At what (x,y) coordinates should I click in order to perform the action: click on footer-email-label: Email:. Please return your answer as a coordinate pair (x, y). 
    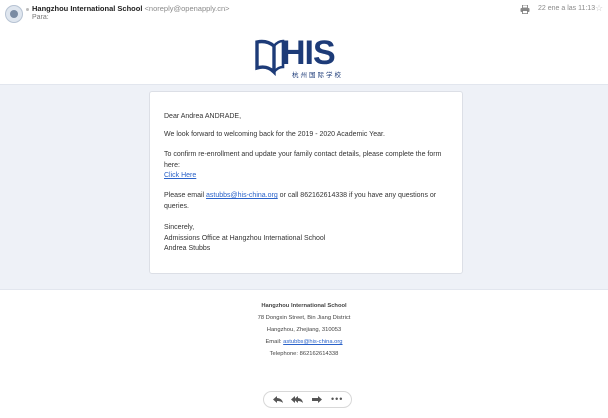
    Looking at the image, I should click on (274, 342).